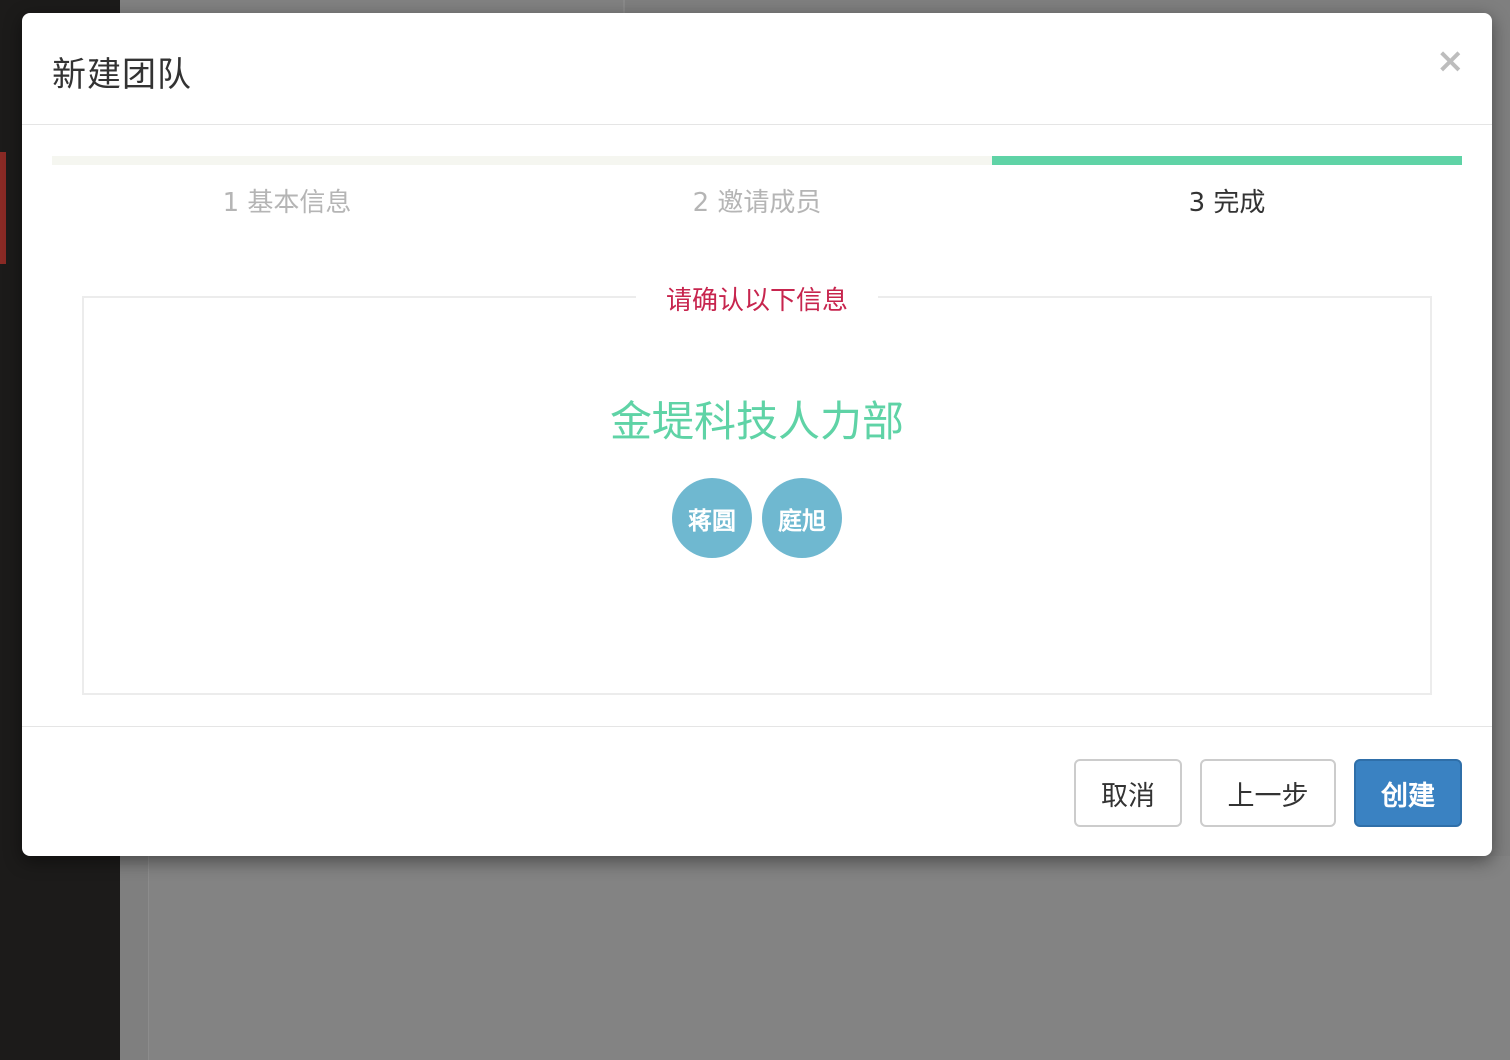 The width and height of the screenshot is (1510, 1060). I want to click on close-icon: ×, so click(1450, 61).